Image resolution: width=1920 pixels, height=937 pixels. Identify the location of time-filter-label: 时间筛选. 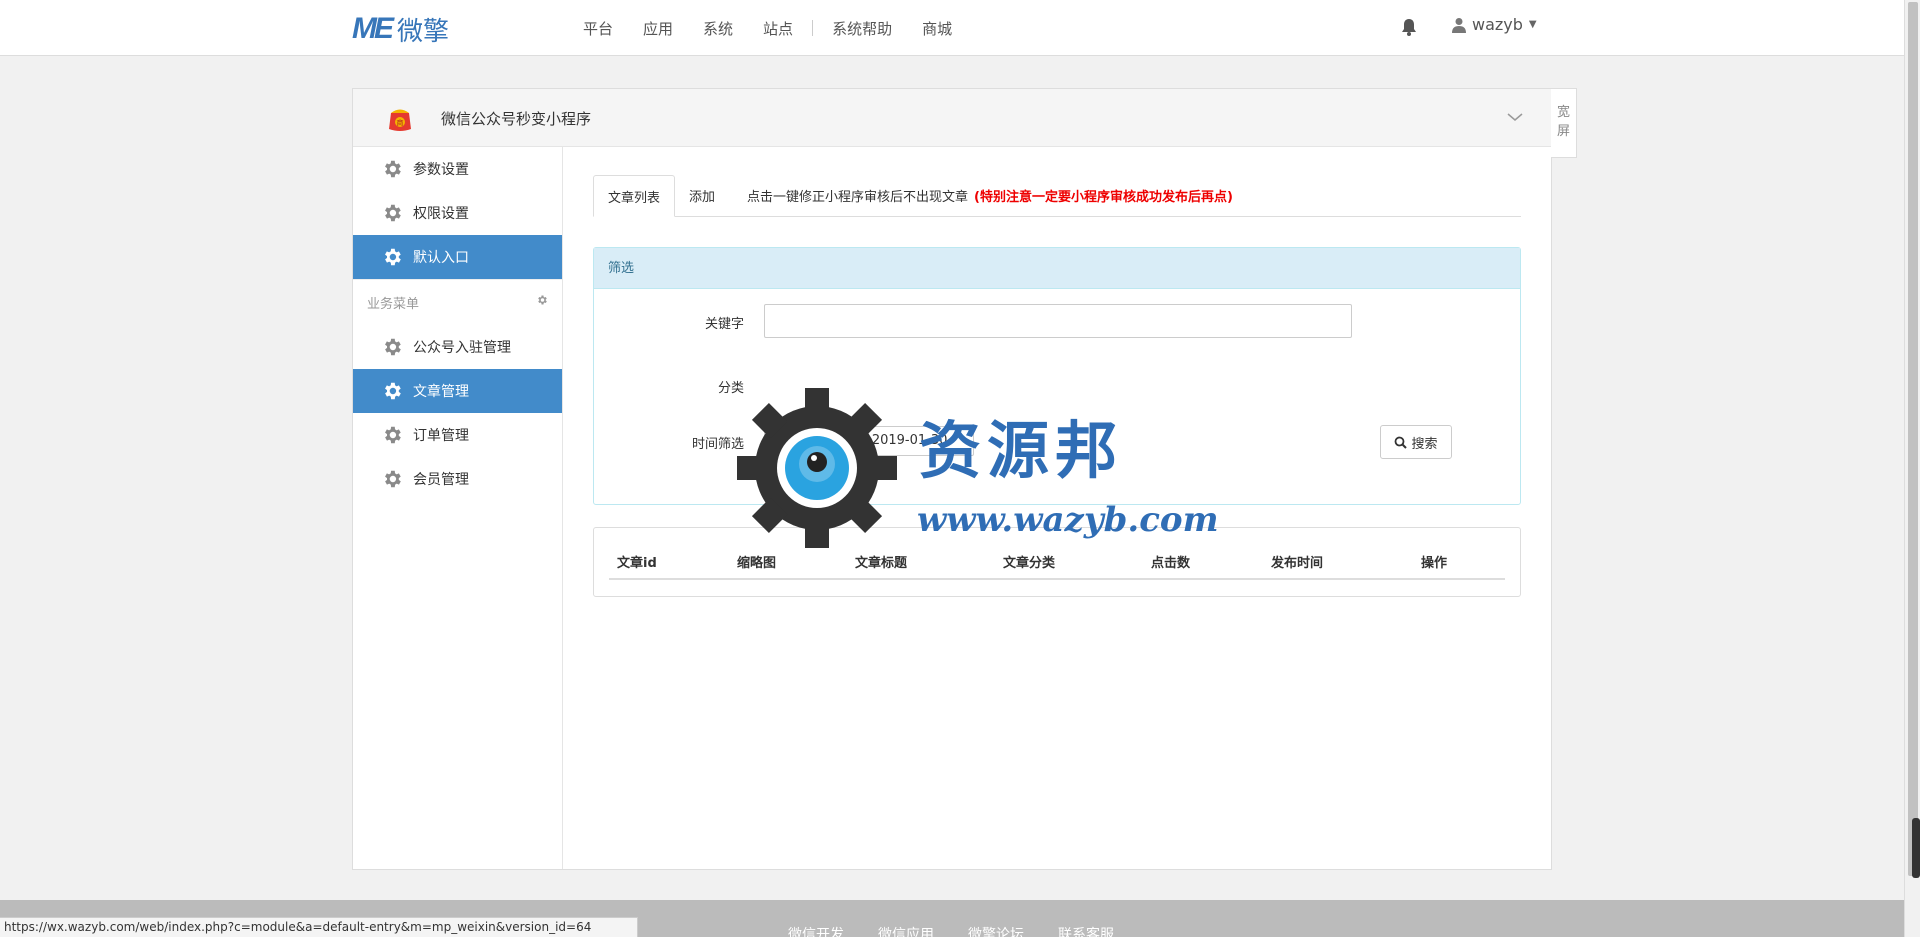
(717, 444).